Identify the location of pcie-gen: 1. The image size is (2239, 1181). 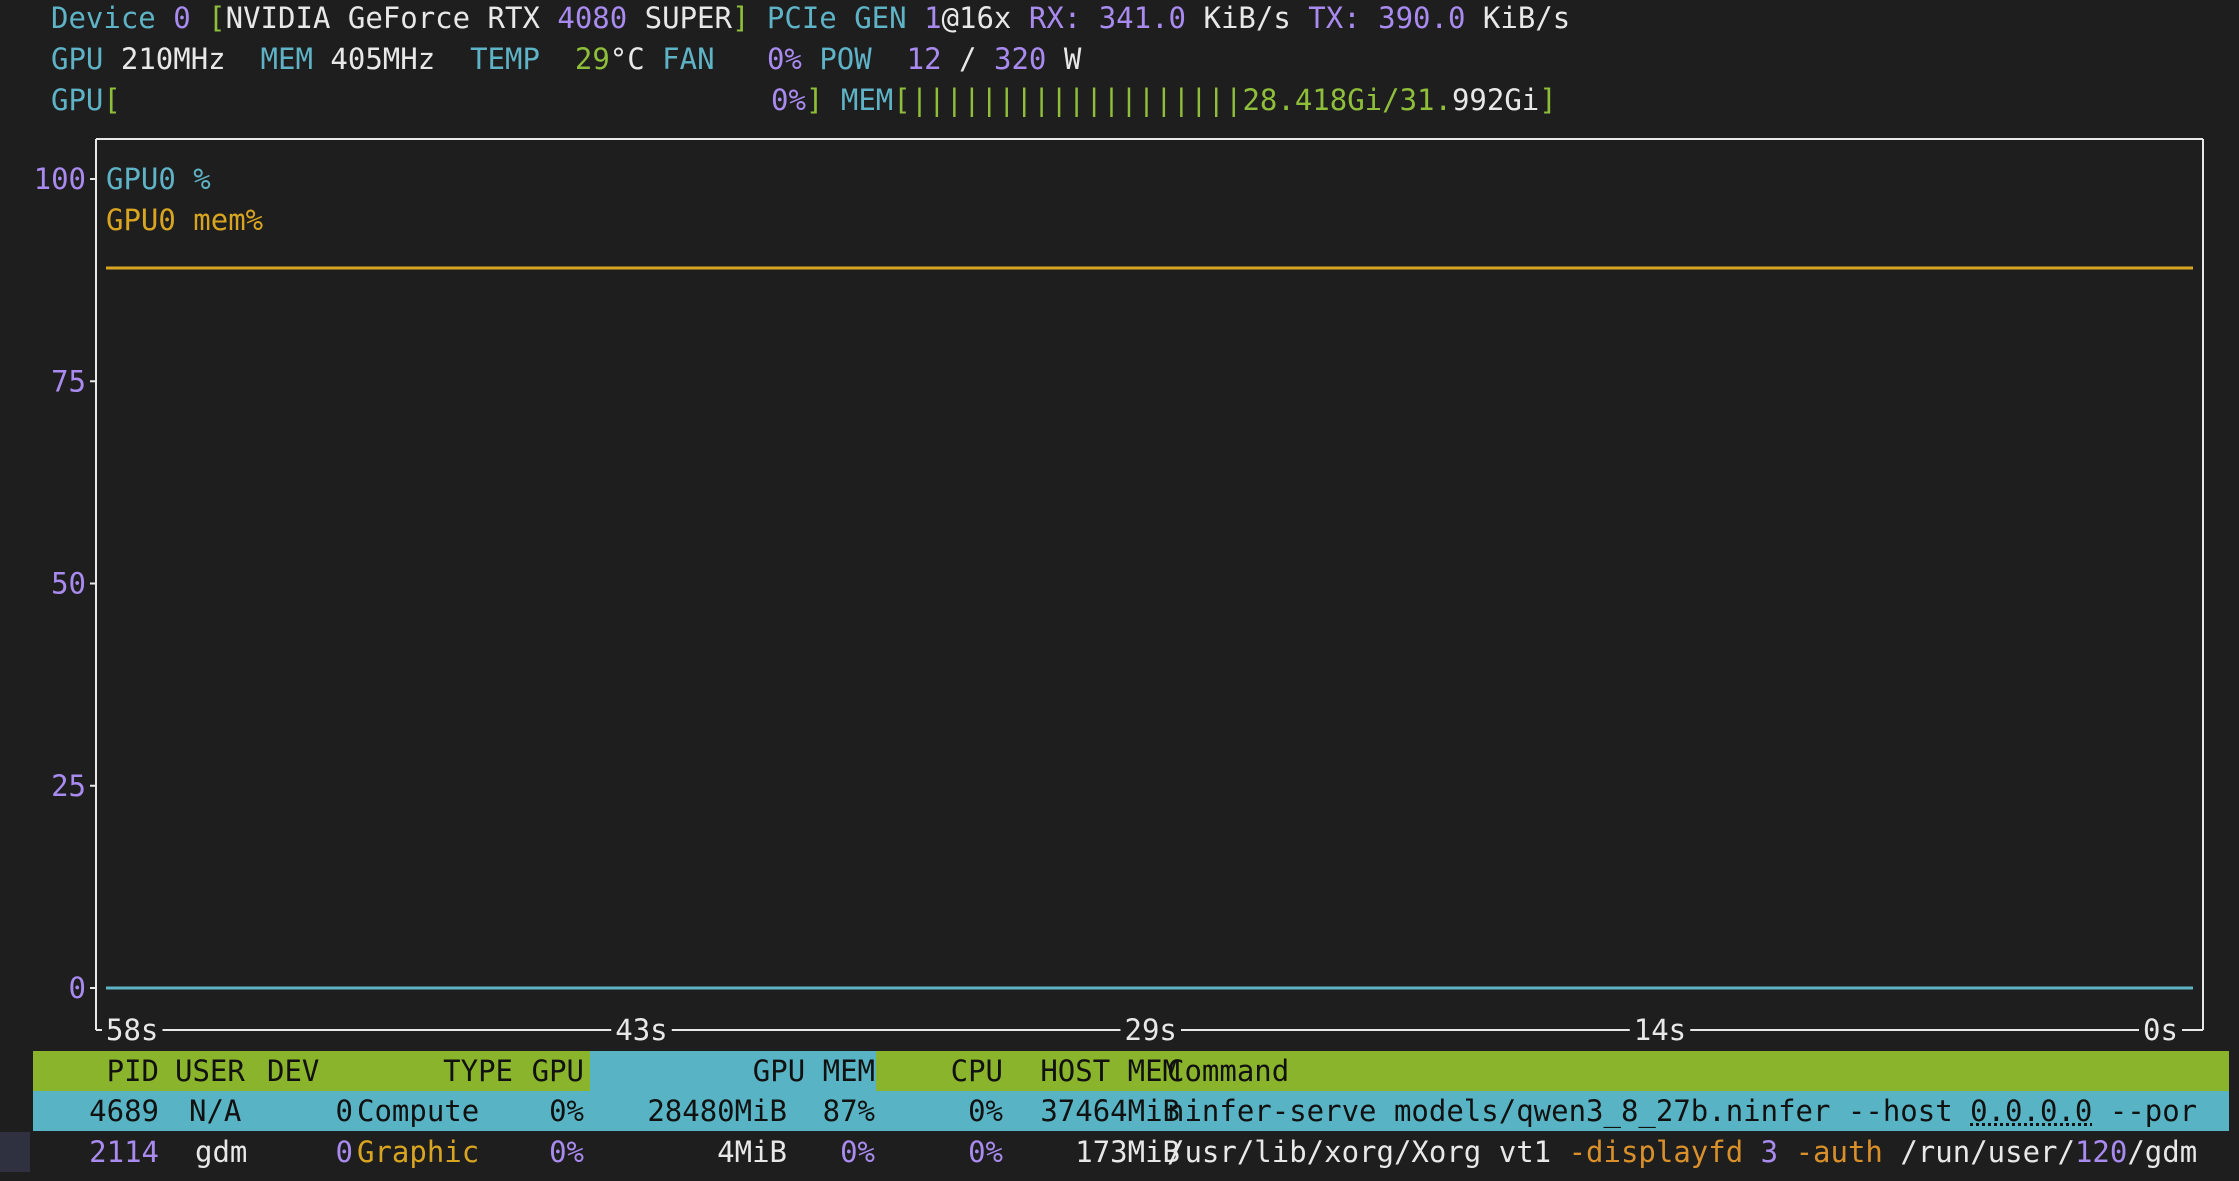
(933, 18).